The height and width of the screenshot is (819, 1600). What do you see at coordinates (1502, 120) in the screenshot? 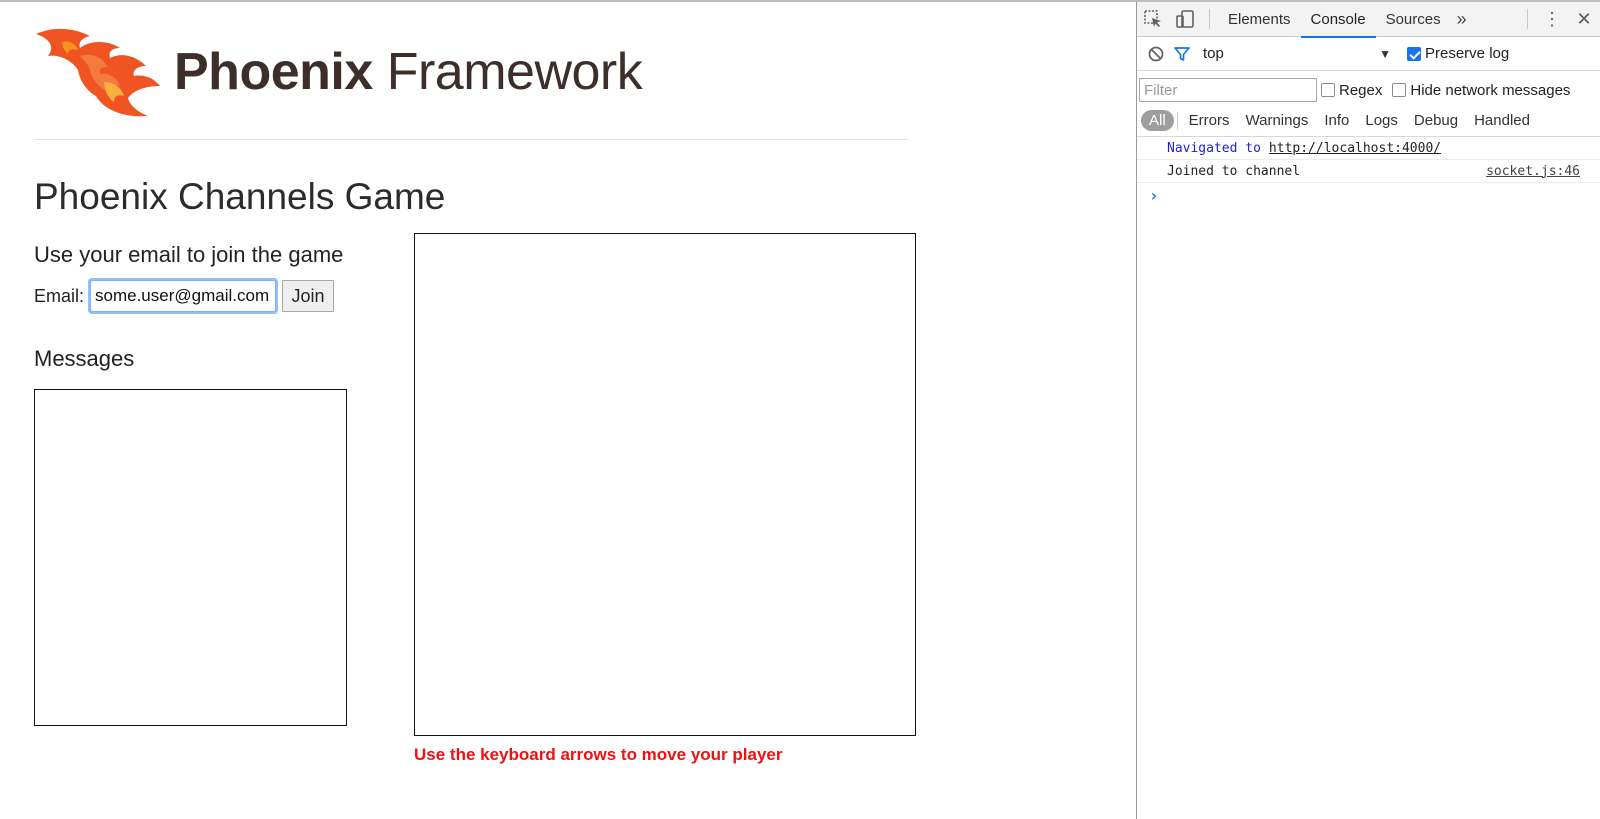
I see `level-handled: Handled` at bounding box center [1502, 120].